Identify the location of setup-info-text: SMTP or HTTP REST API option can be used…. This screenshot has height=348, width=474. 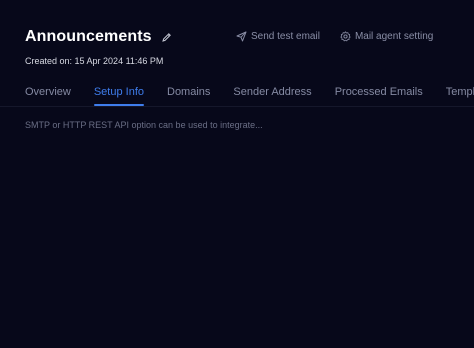
(144, 125).